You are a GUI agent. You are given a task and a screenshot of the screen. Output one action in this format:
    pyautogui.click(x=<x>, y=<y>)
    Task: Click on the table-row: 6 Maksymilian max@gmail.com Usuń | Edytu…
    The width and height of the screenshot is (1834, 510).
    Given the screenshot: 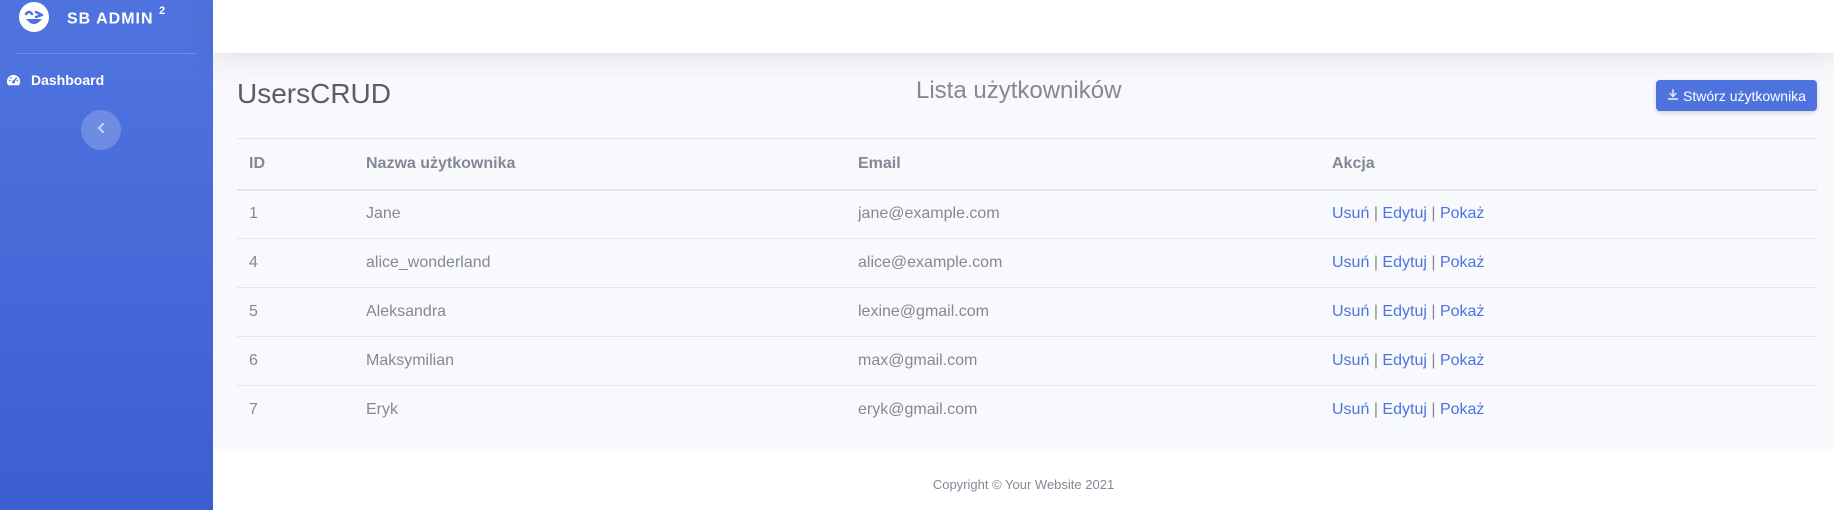 What is the action you would take?
    pyautogui.click(x=1027, y=361)
    